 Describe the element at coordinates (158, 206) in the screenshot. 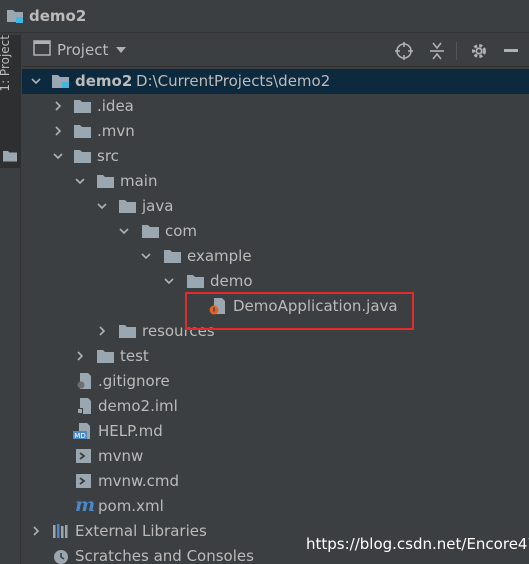

I see `tree-item-label: java` at that location.